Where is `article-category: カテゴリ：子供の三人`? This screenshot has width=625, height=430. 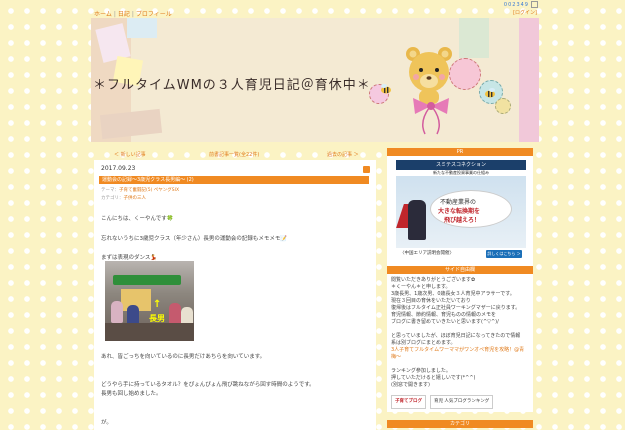 article-category: カテゴリ：子供の三人 is located at coordinates (123, 198).